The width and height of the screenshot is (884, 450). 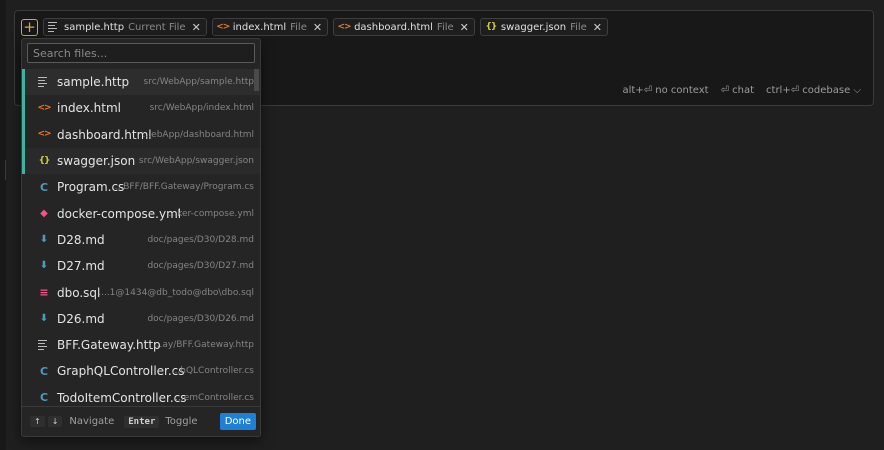 What do you see at coordinates (81, 266) in the screenshot?
I see `file-name: D27.md` at bounding box center [81, 266].